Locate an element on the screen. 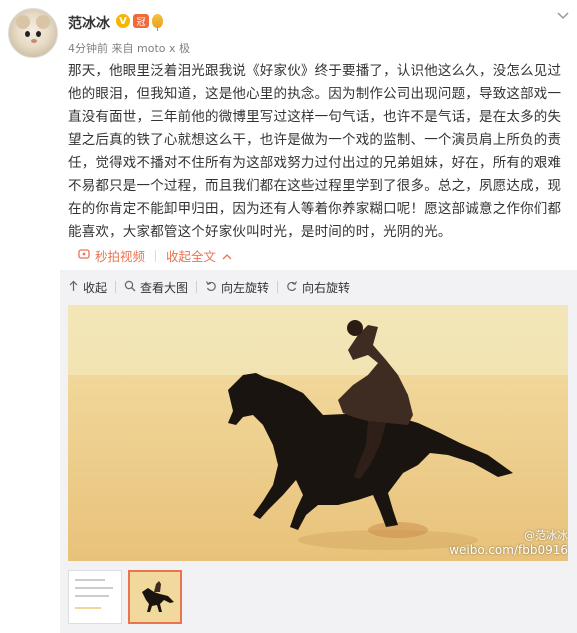 The width and height of the screenshot is (577, 633). post-text-actions: 秒拍视频 收起全文 is located at coordinates (155, 255).